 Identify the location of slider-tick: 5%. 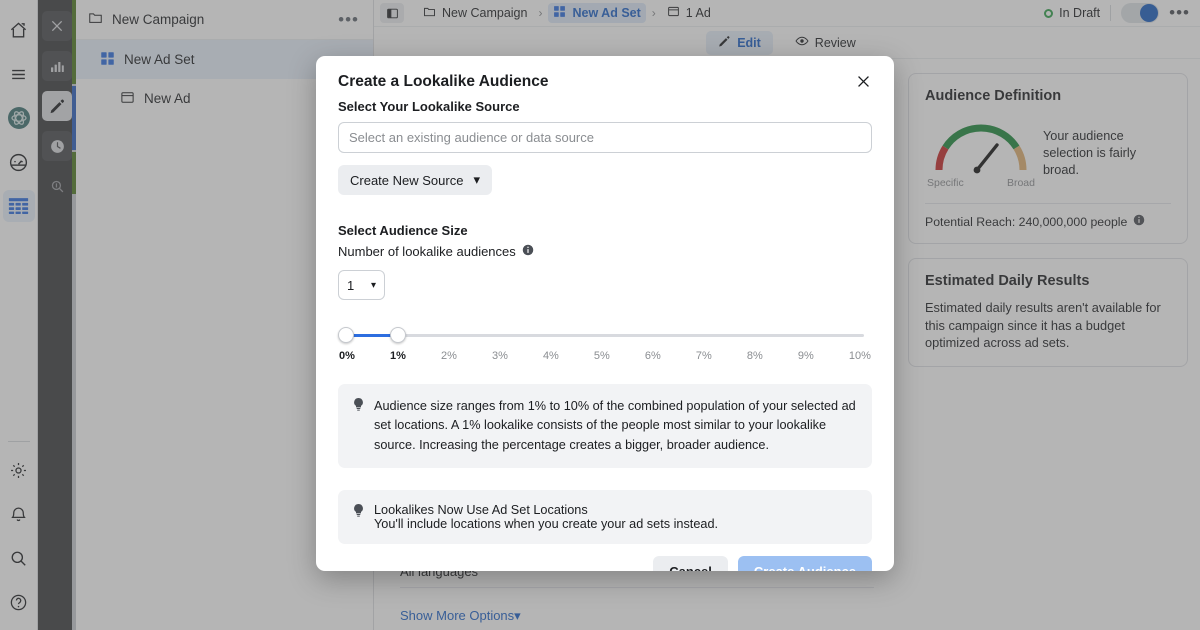
(601, 356).